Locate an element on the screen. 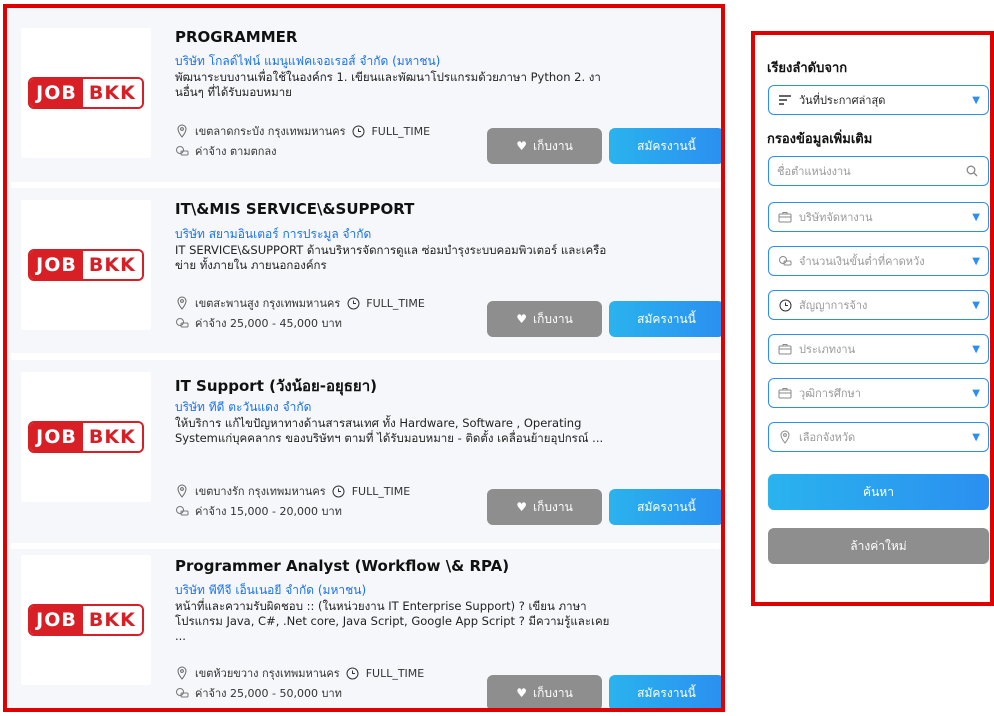  job-meta-row: เขตลาดกระบัง กรุงเทพมหานคร FULL_TIME is located at coordinates (302, 131).